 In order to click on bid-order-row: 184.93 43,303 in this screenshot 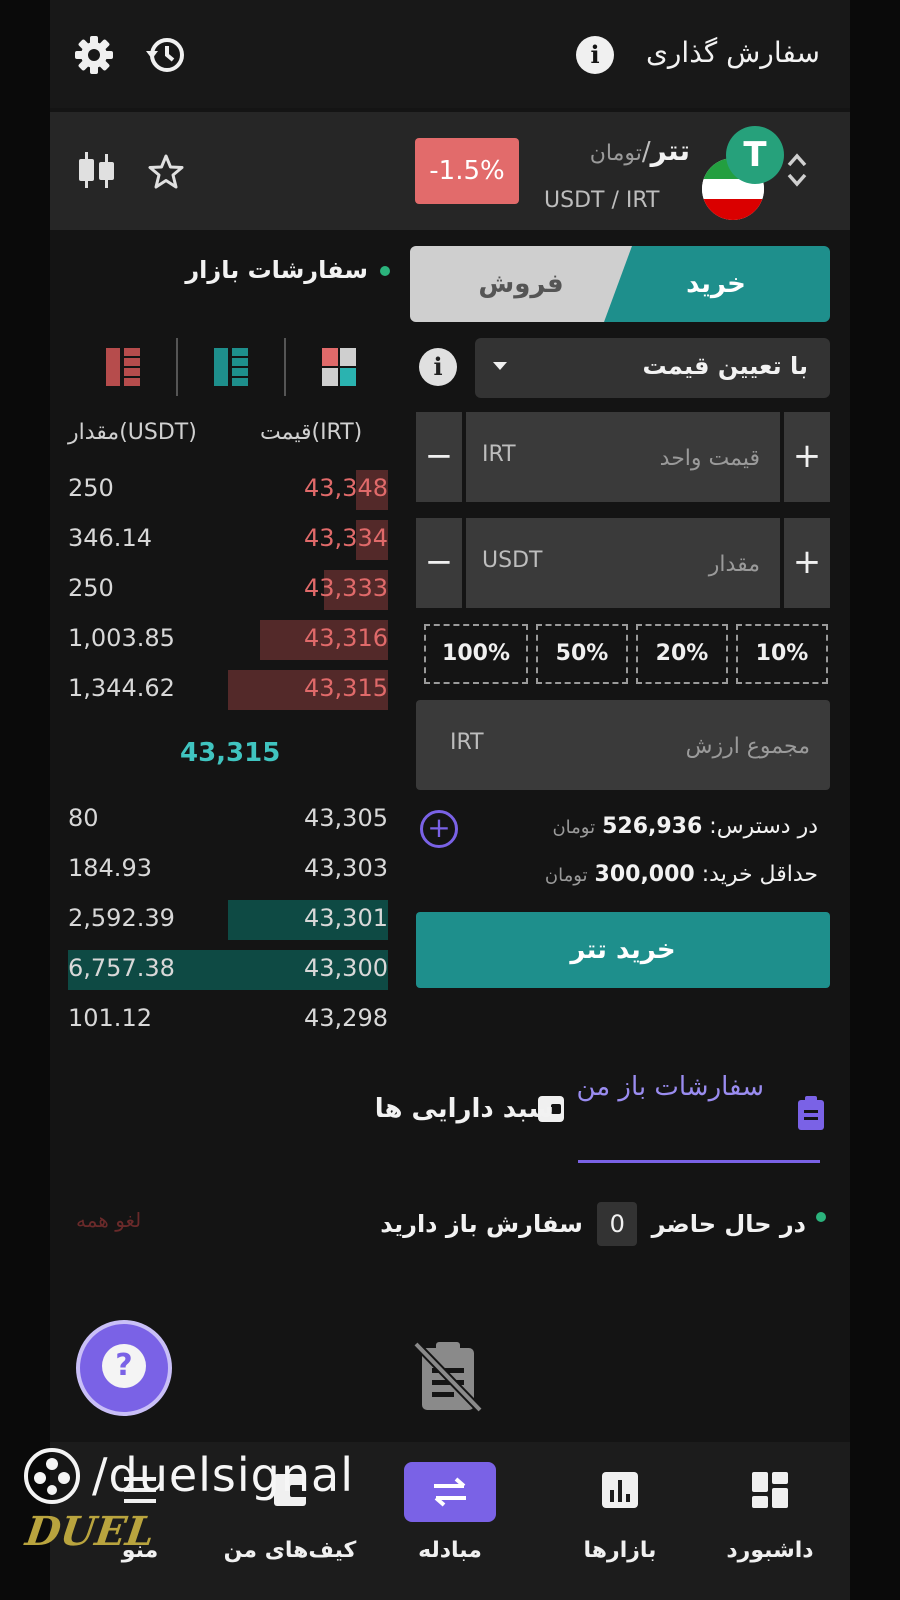, I will do `click(228, 869)`.